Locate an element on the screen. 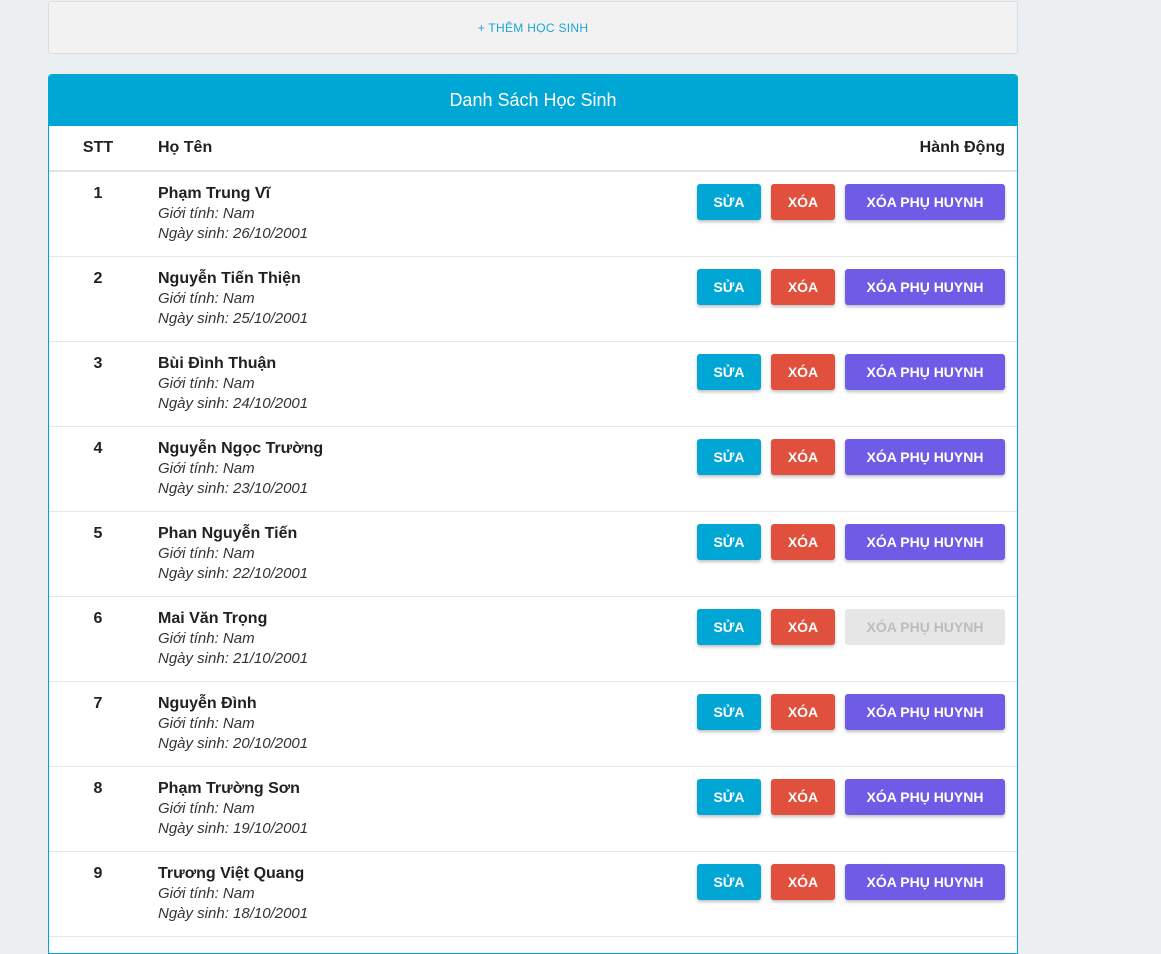 This screenshot has height=954, width=1161. student-stt: 5 is located at coordinates (98, 533).